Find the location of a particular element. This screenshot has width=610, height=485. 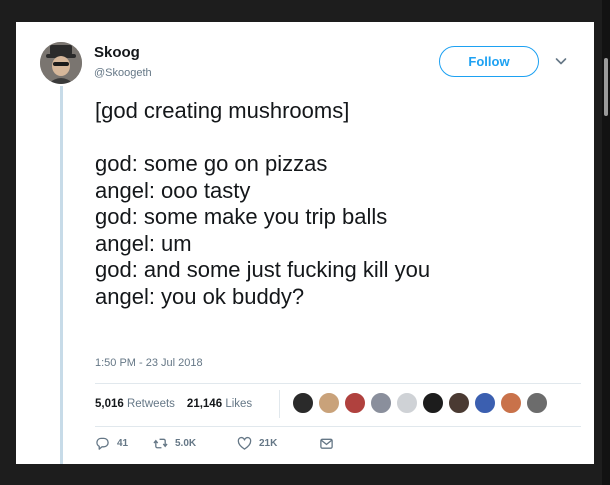

stats-divider is located at coordinates (279, 404).